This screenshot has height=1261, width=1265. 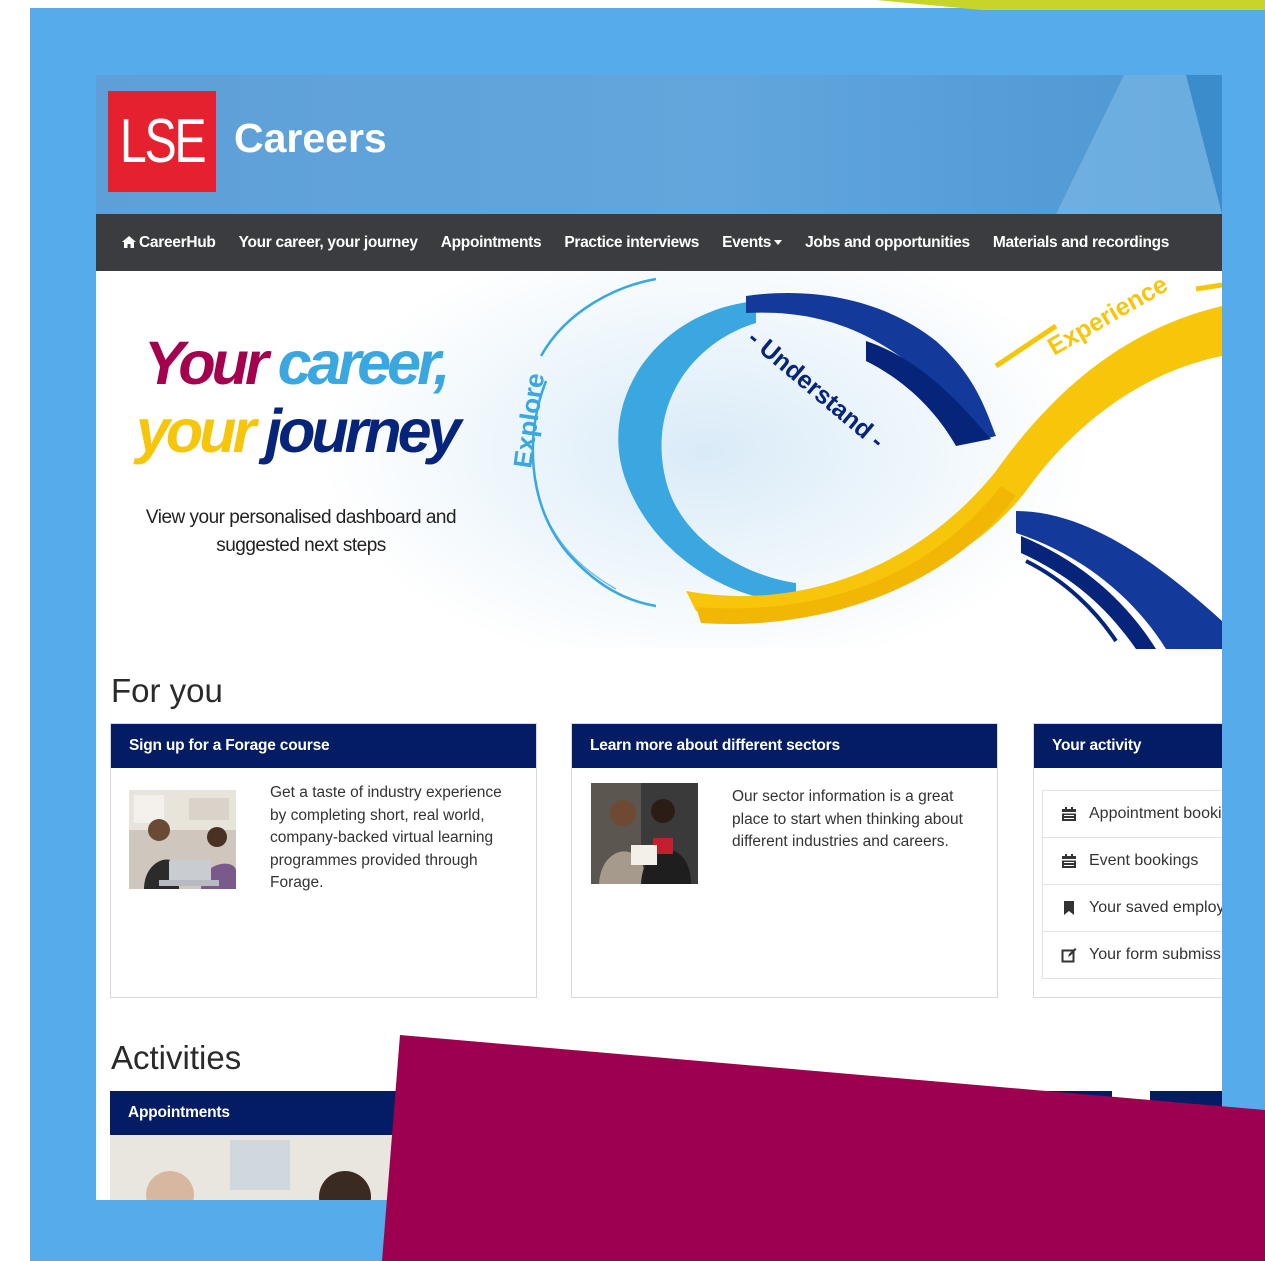 I want to click on hero-word: your, so click(x=196, y=431).